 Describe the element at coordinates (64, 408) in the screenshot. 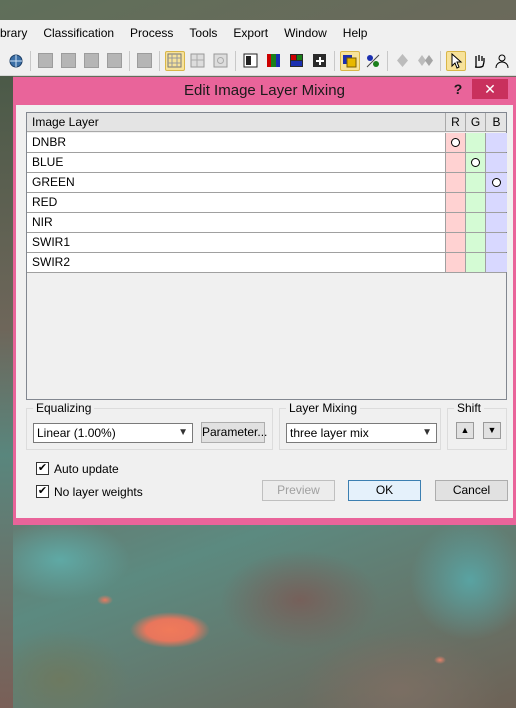

I see `equalizing-label: Equalizing` at that location.